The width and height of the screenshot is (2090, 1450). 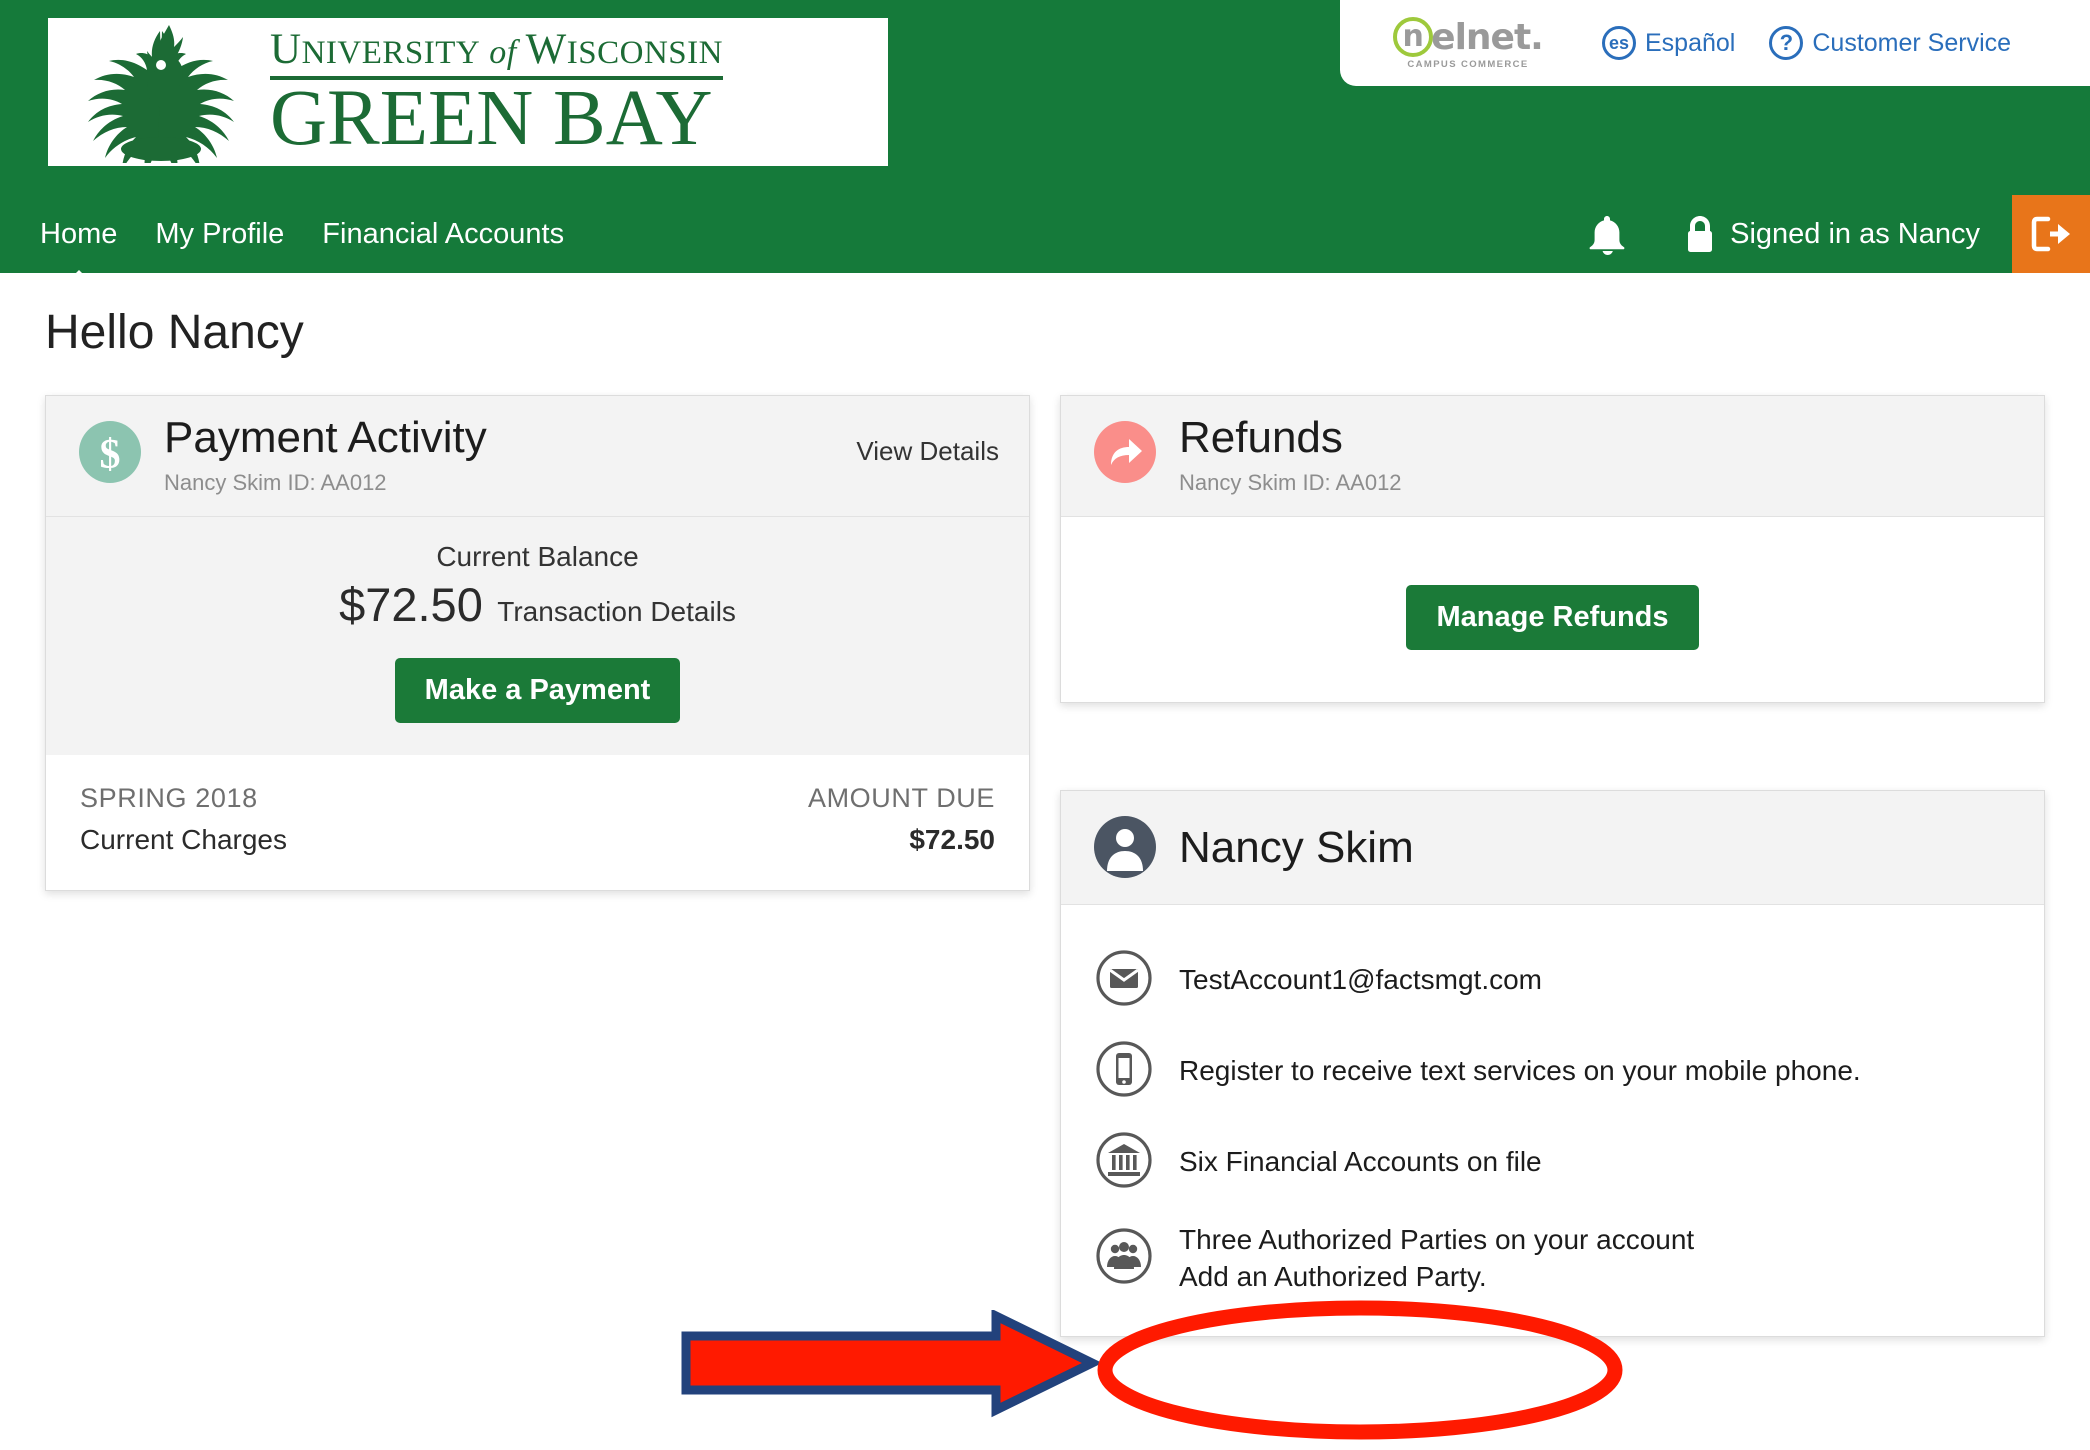 I want to click on charges-description: Current Charges, so click(x=183, y=839).